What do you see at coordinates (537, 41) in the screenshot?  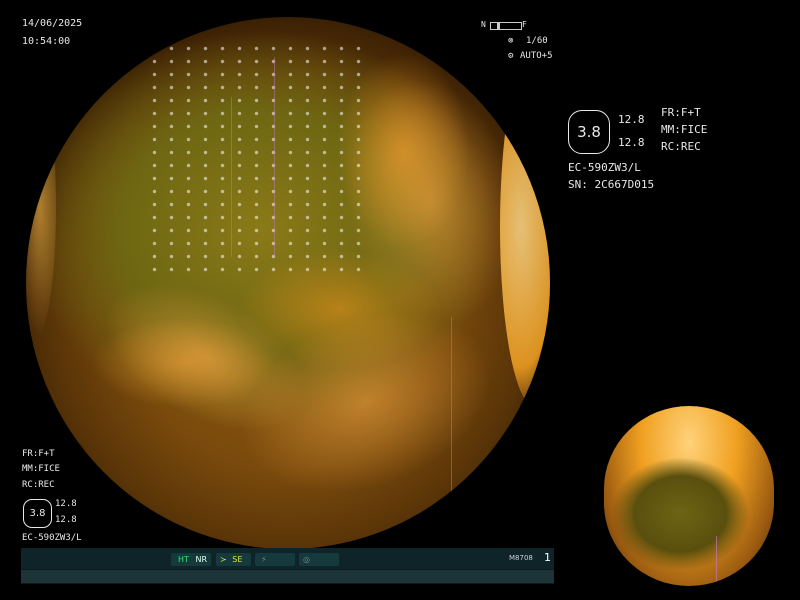 I see `shutter-text: 1/60` at bounding box center [537, 41].